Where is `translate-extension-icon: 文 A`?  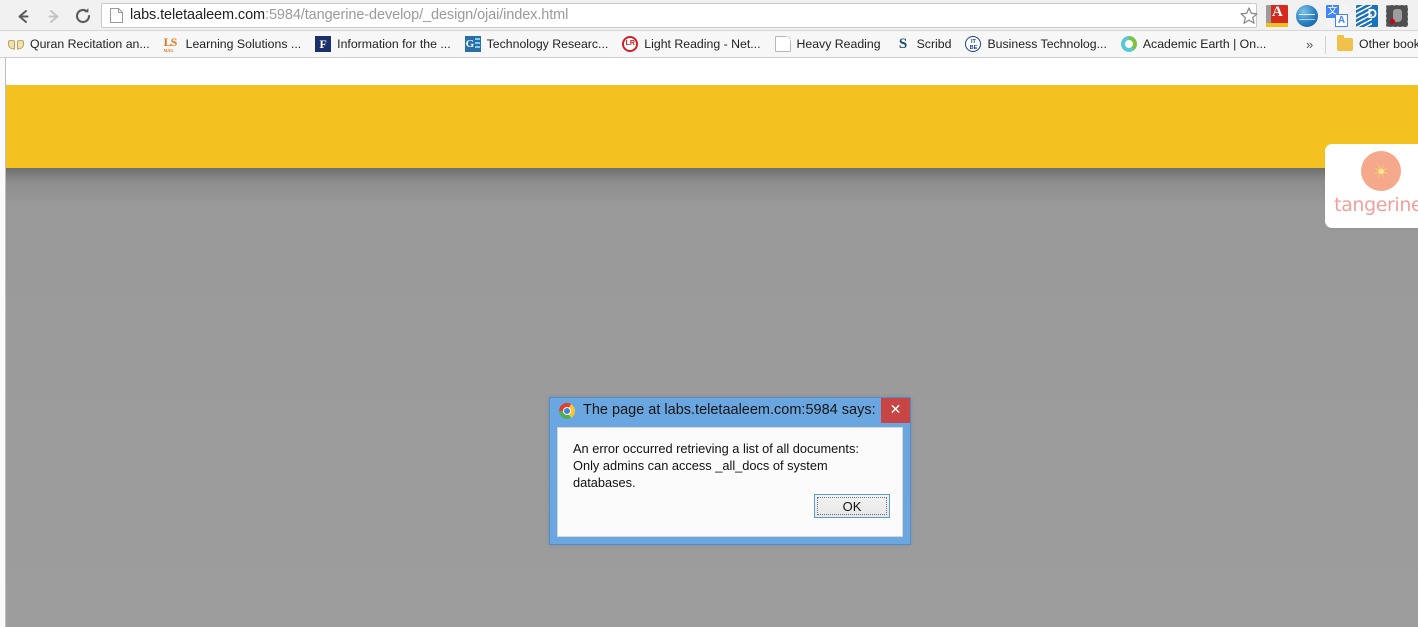
translate-extension-icon: 文 A is located at coordinates (1337, 16).